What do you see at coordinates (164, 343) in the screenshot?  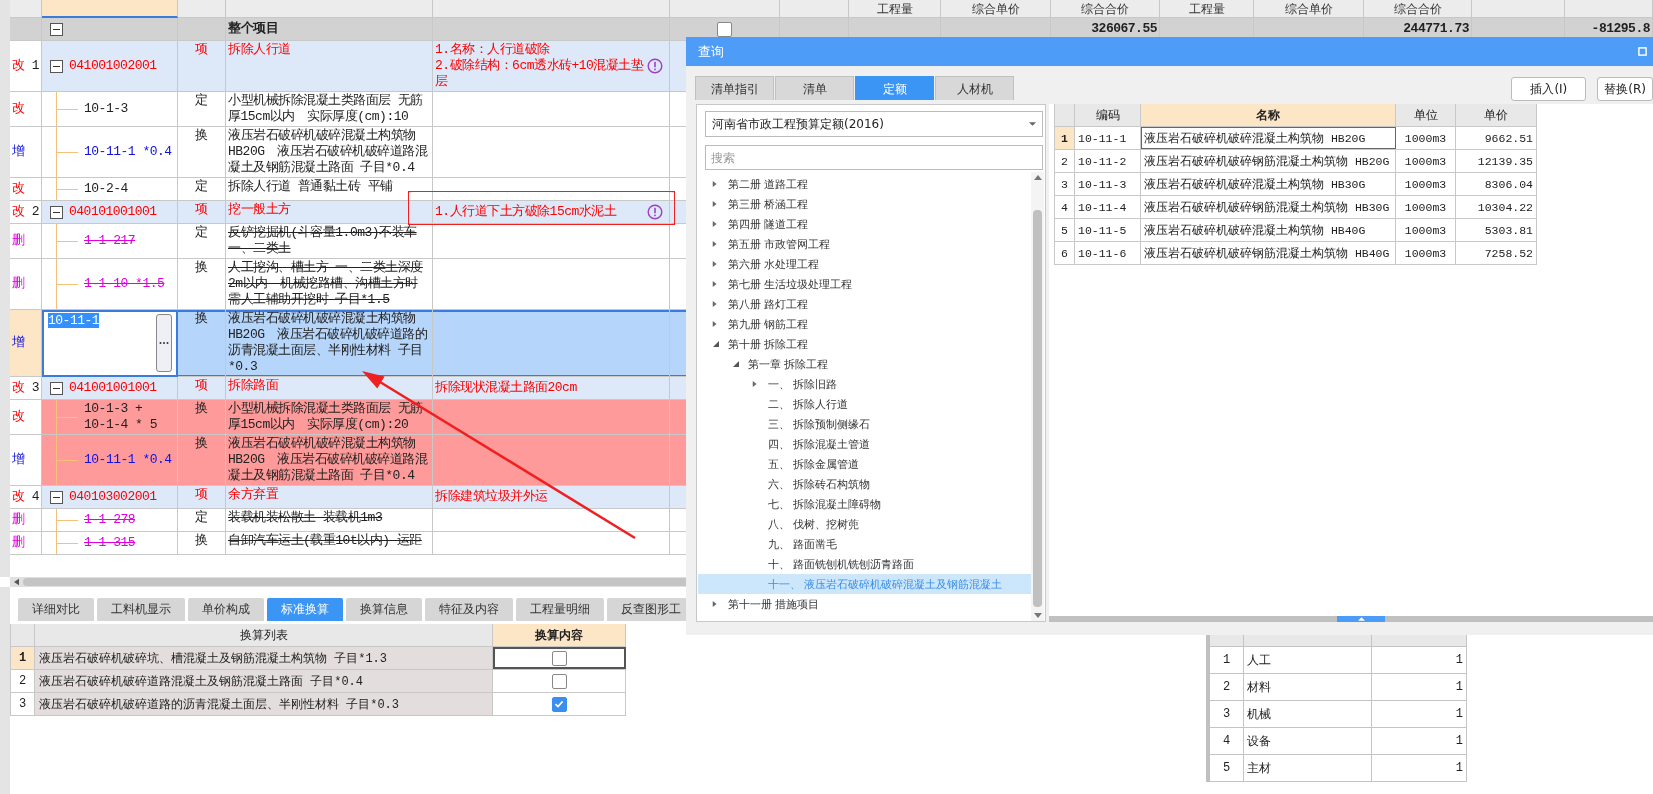 I see `more-button` at bounding box center [164, 343].